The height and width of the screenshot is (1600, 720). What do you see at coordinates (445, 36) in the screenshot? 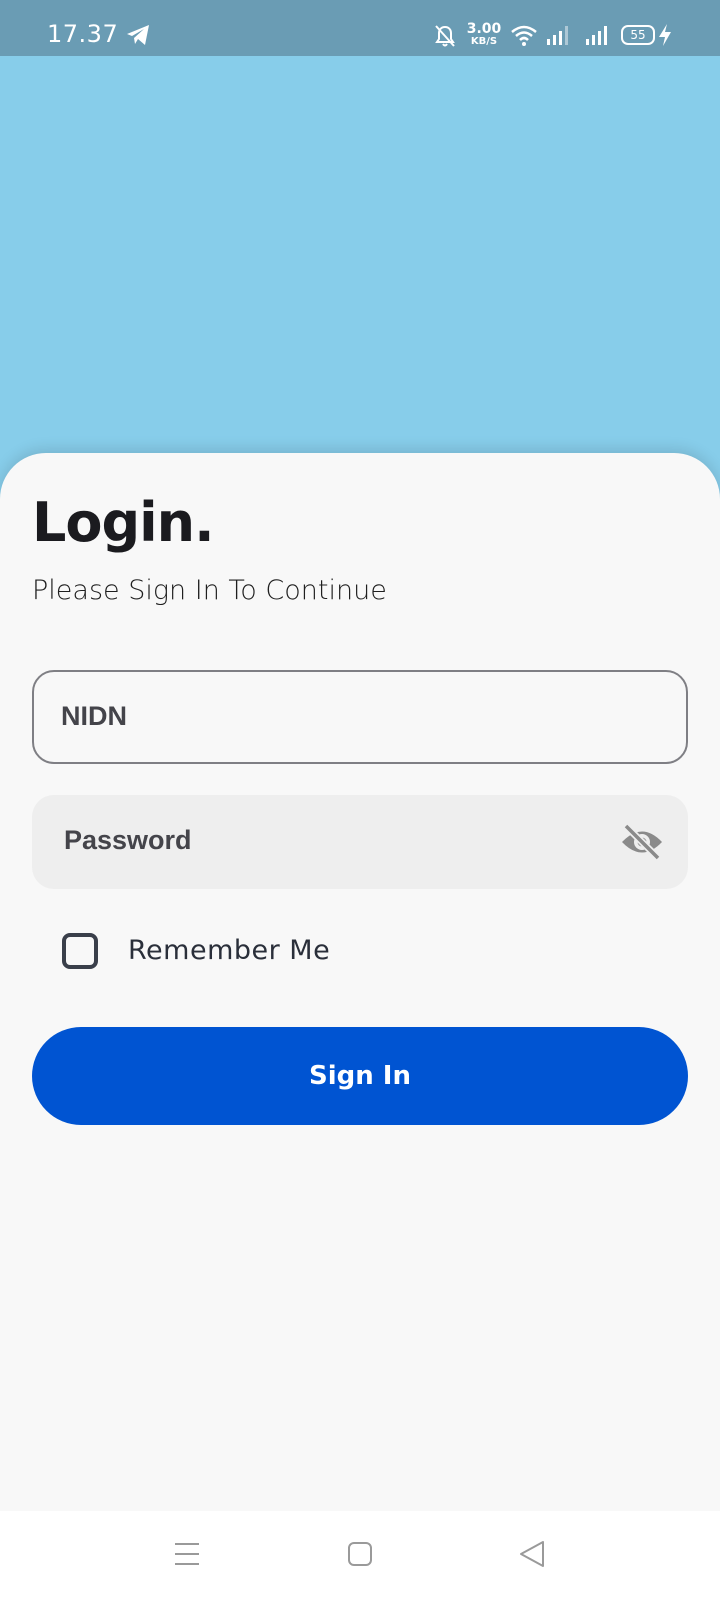
I see `bell-off-icon` at bounding box center [445, 36].